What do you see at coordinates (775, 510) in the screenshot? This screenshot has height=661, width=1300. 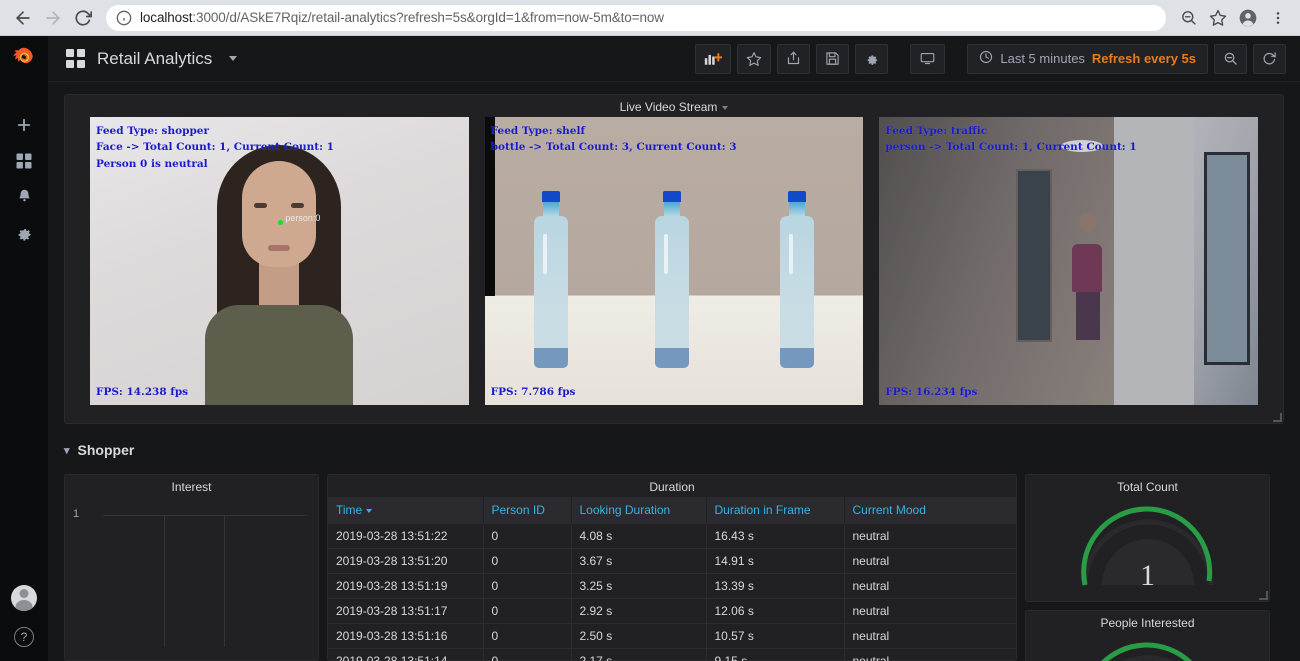 I see `column-header-duration-in-frame: Duration in Frame` at bounding box center [775, 510].